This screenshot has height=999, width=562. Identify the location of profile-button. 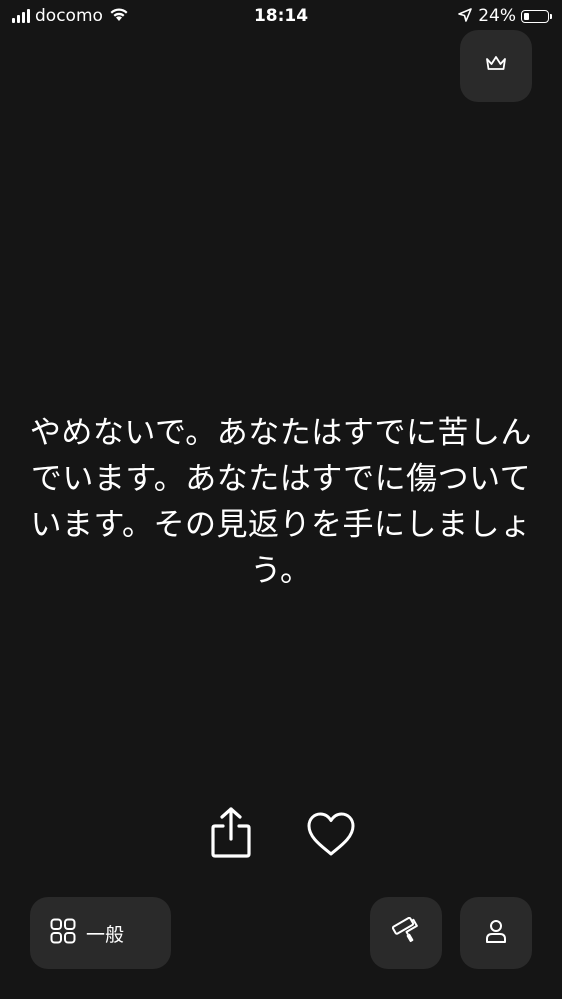
(496, 933).